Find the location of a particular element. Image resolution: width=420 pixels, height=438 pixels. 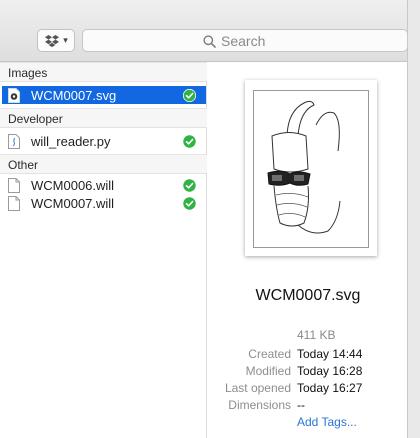

meta-modified-value: Today 16:28 is located at coordinates (330, 371).